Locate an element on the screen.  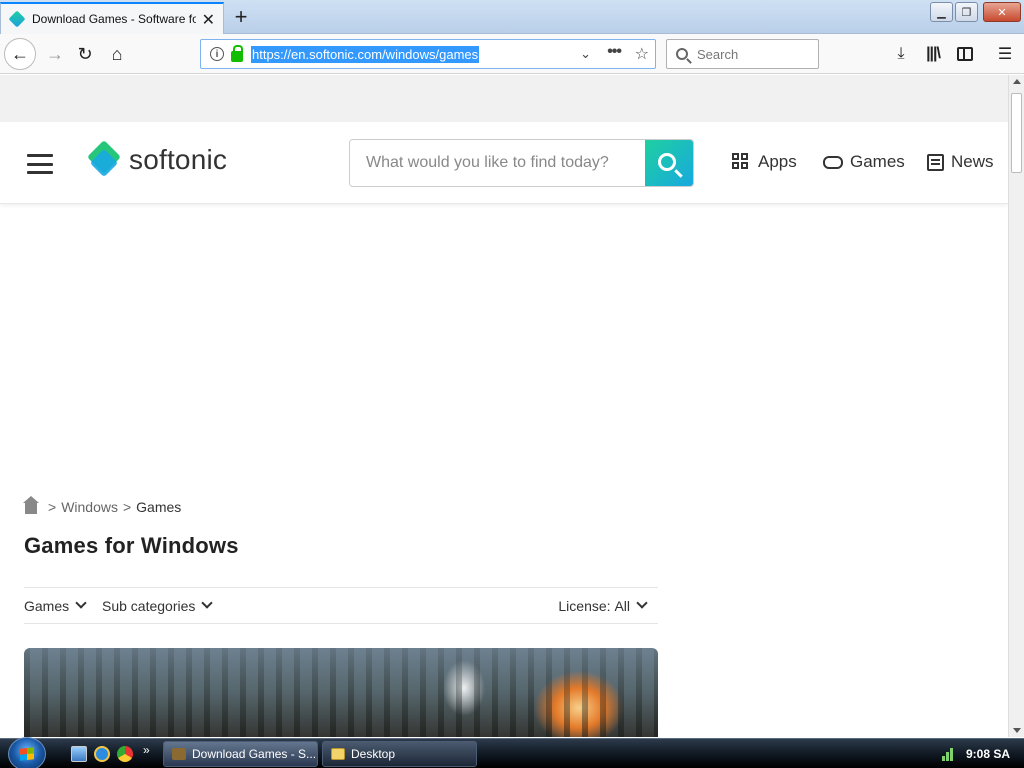
library-icon: |||\ is located at coordinates (933, 54).